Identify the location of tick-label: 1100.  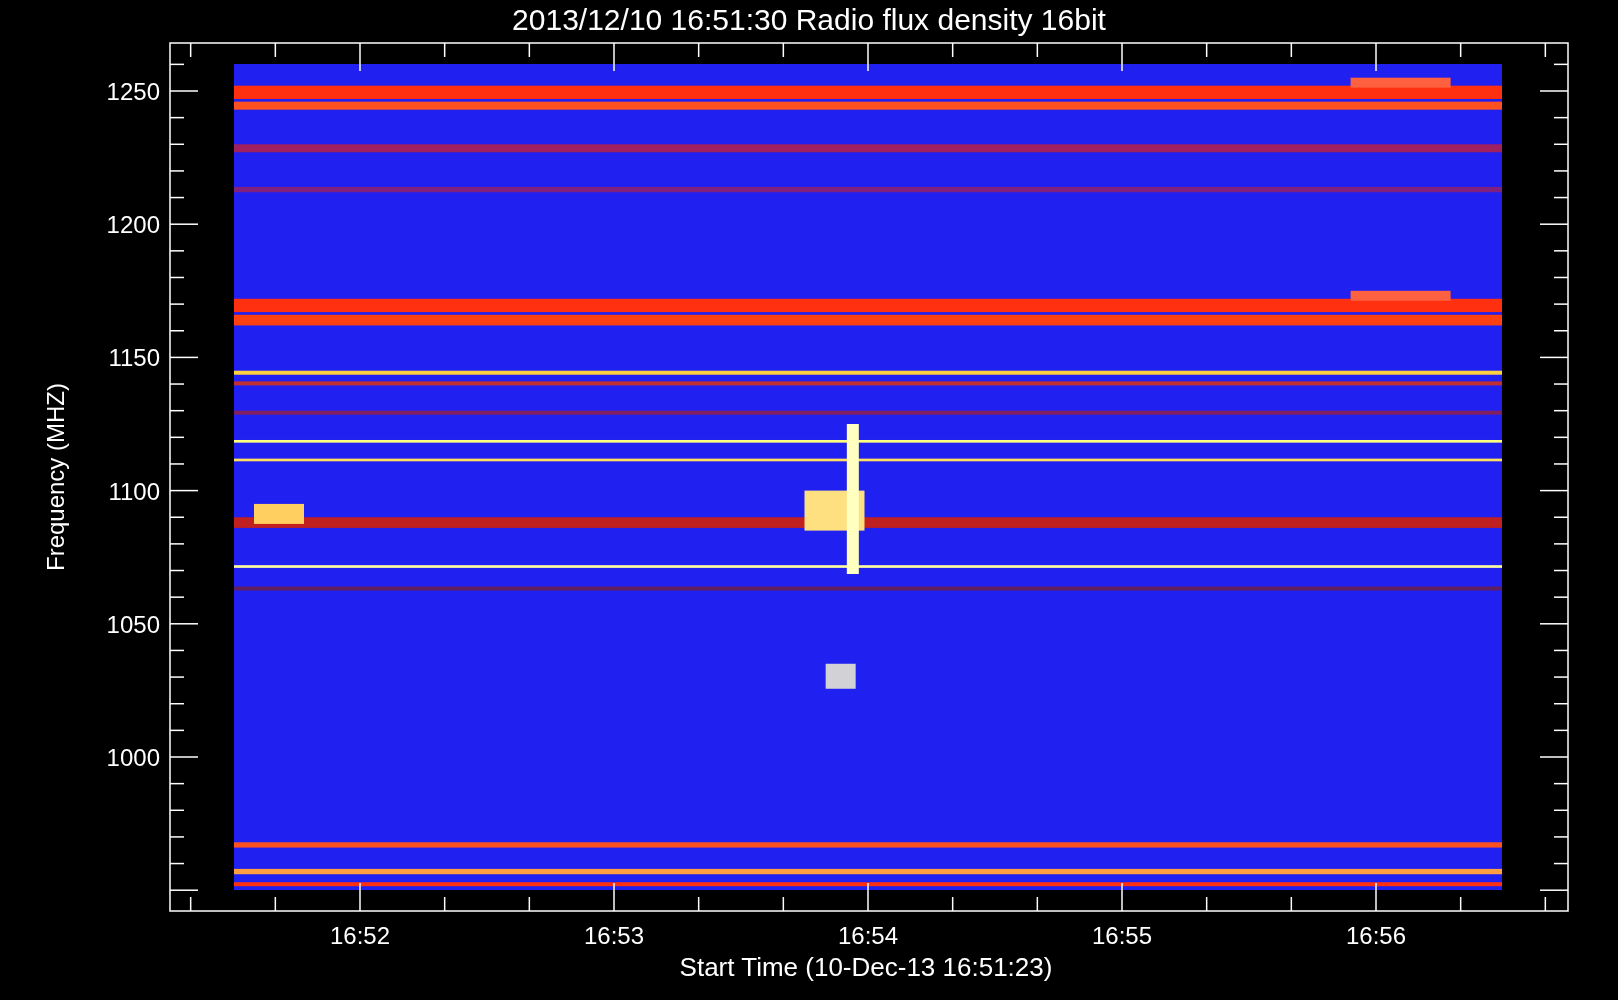
(134, 491).